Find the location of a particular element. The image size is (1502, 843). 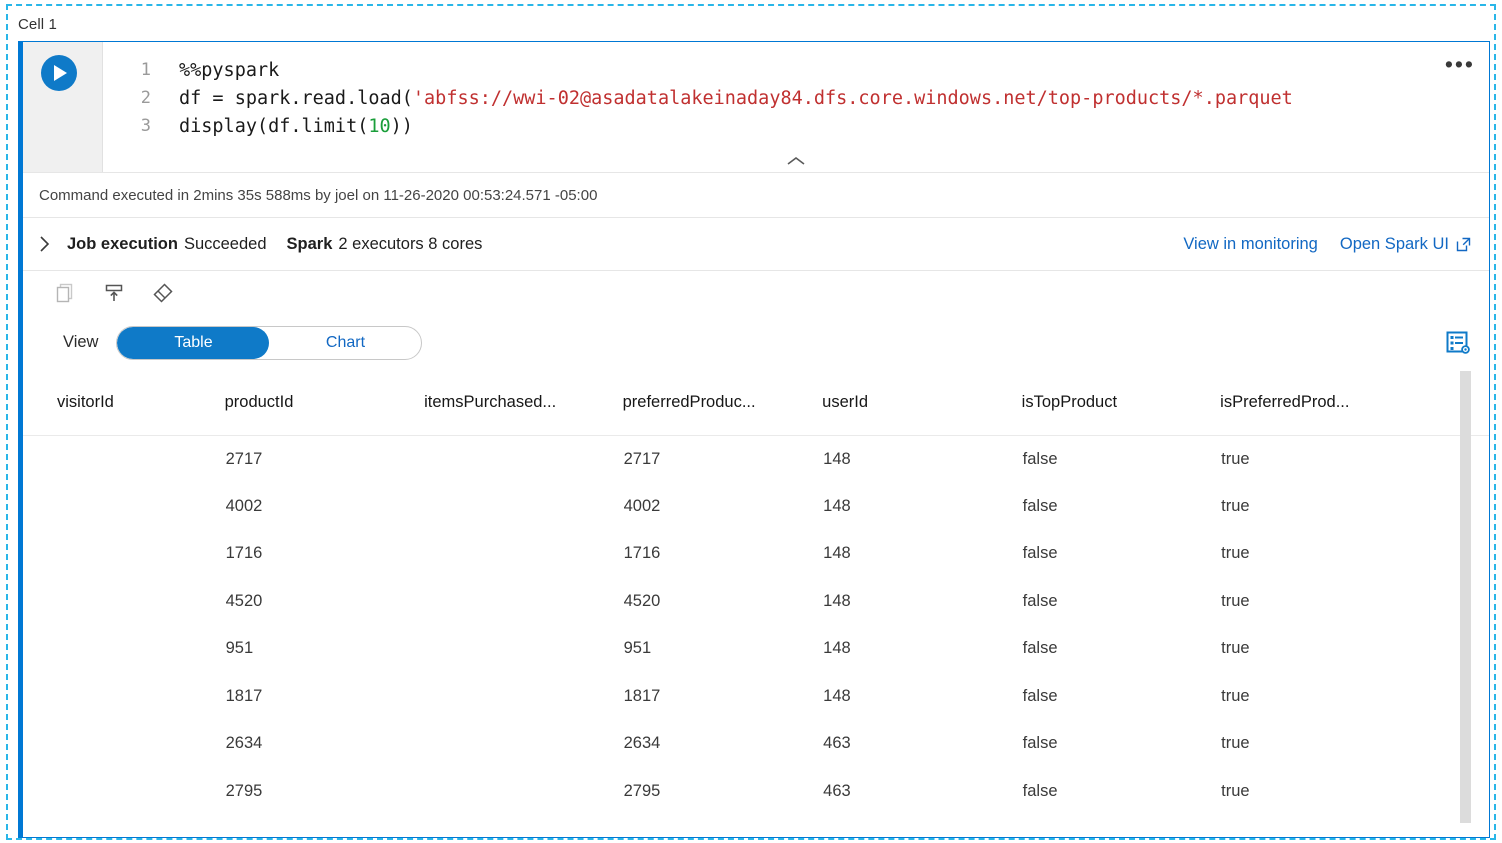

line-number: 3 is located at coordinates (145, 126).